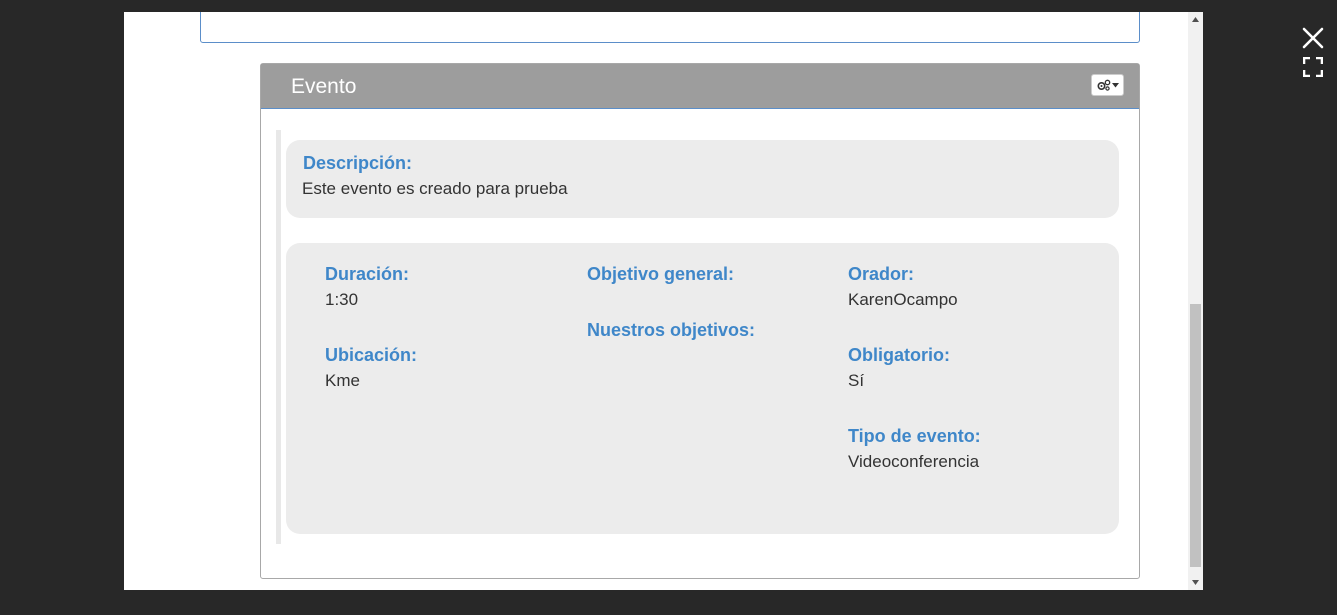 This screenshot has width=1337, height=615. What do you see at coordinates (899, 355) in the screenshot?
I see `mandatory-label: Obligatorio:` at bounding box center [899, 355].